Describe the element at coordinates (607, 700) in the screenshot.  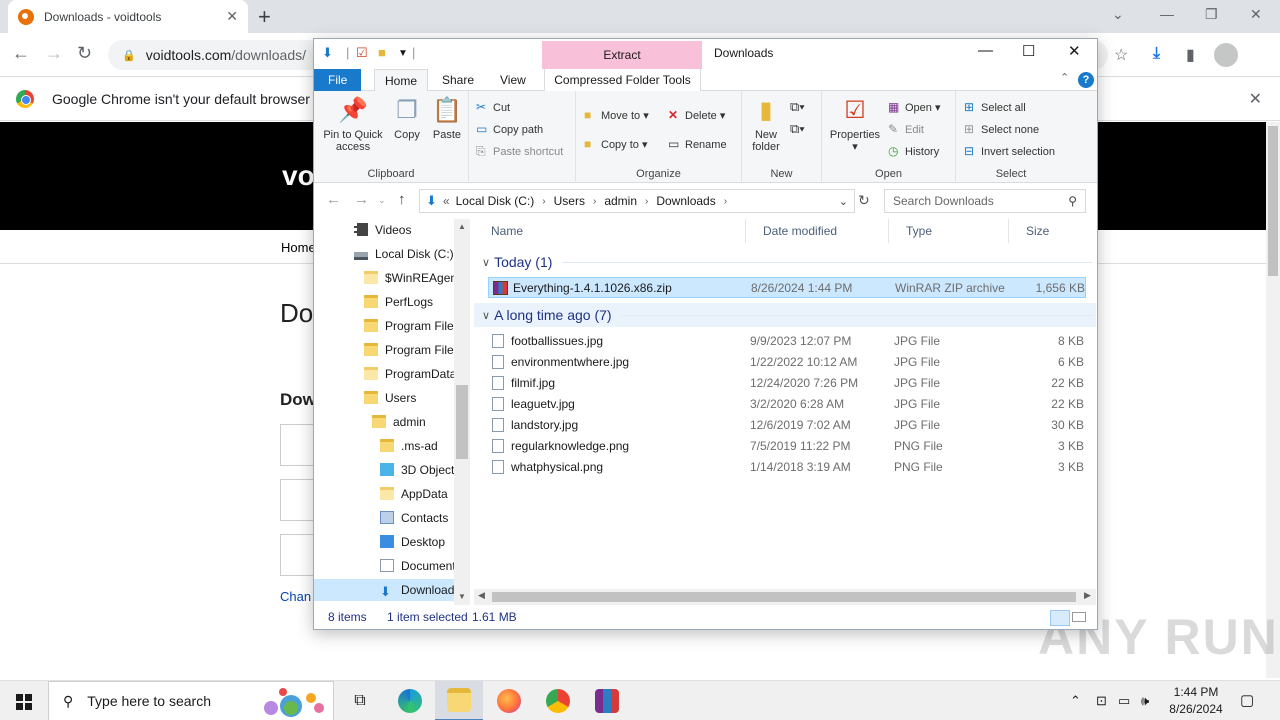
I see `taskbar-winrar` at that location.